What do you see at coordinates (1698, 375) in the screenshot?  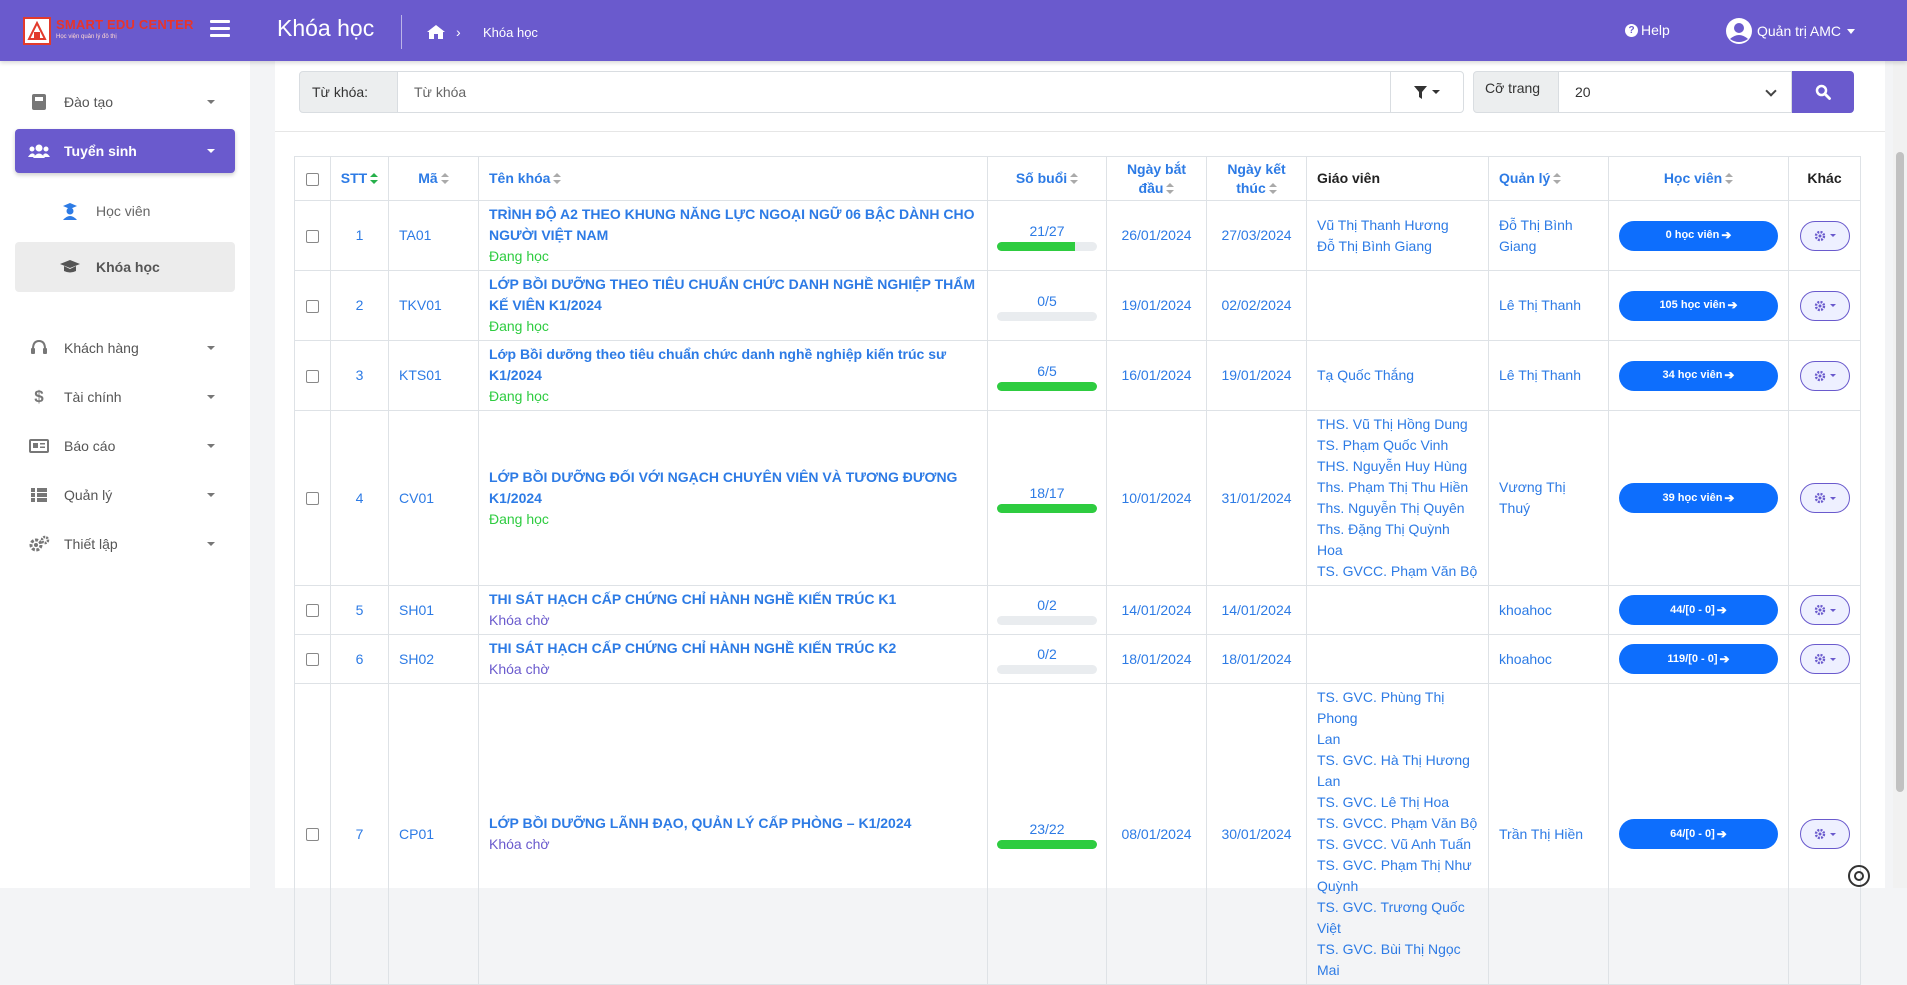 I see `students-button: 34 học viên ➔` at bounding box center [1698, 375].